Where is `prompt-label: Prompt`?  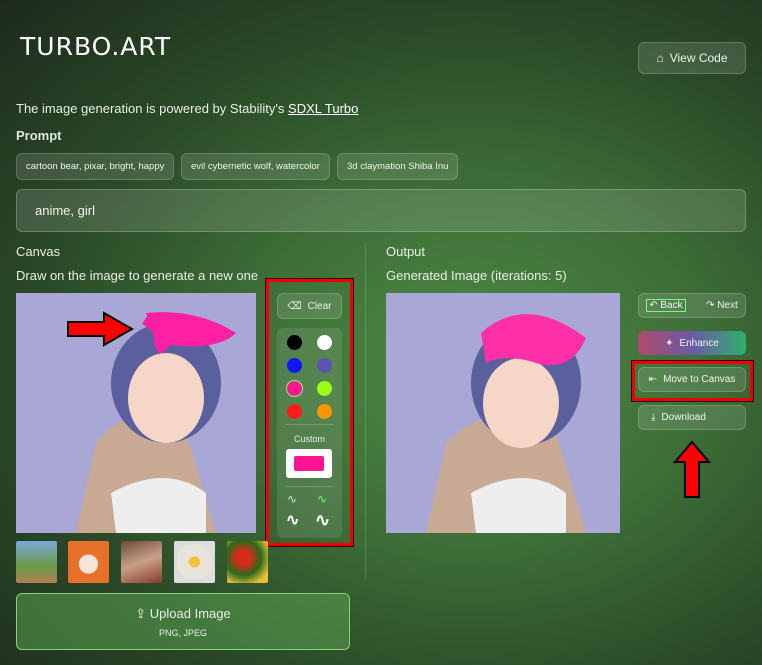 prompt-label: Prompt is located at coordinates (39, 135).